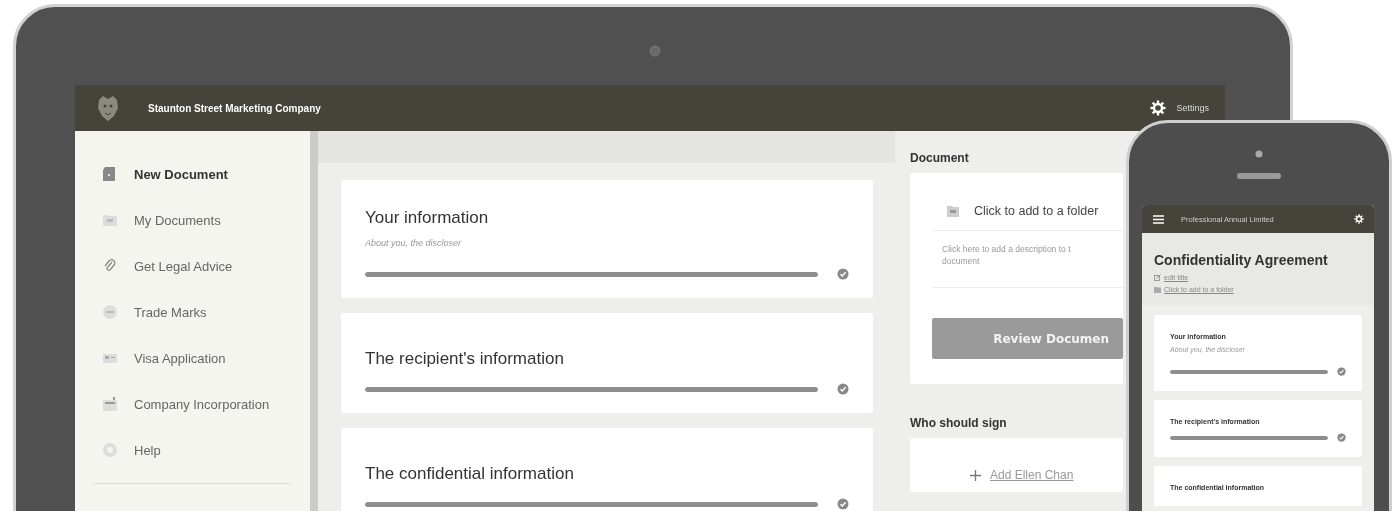  I want to click on add-signer-link: Add Ellen Chan, so click(1032, 475).